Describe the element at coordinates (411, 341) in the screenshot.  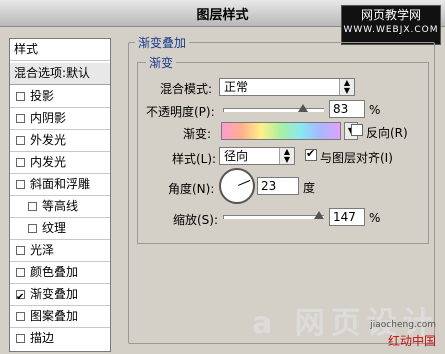
I see `watermark-red-text: 红动中国` at that location.